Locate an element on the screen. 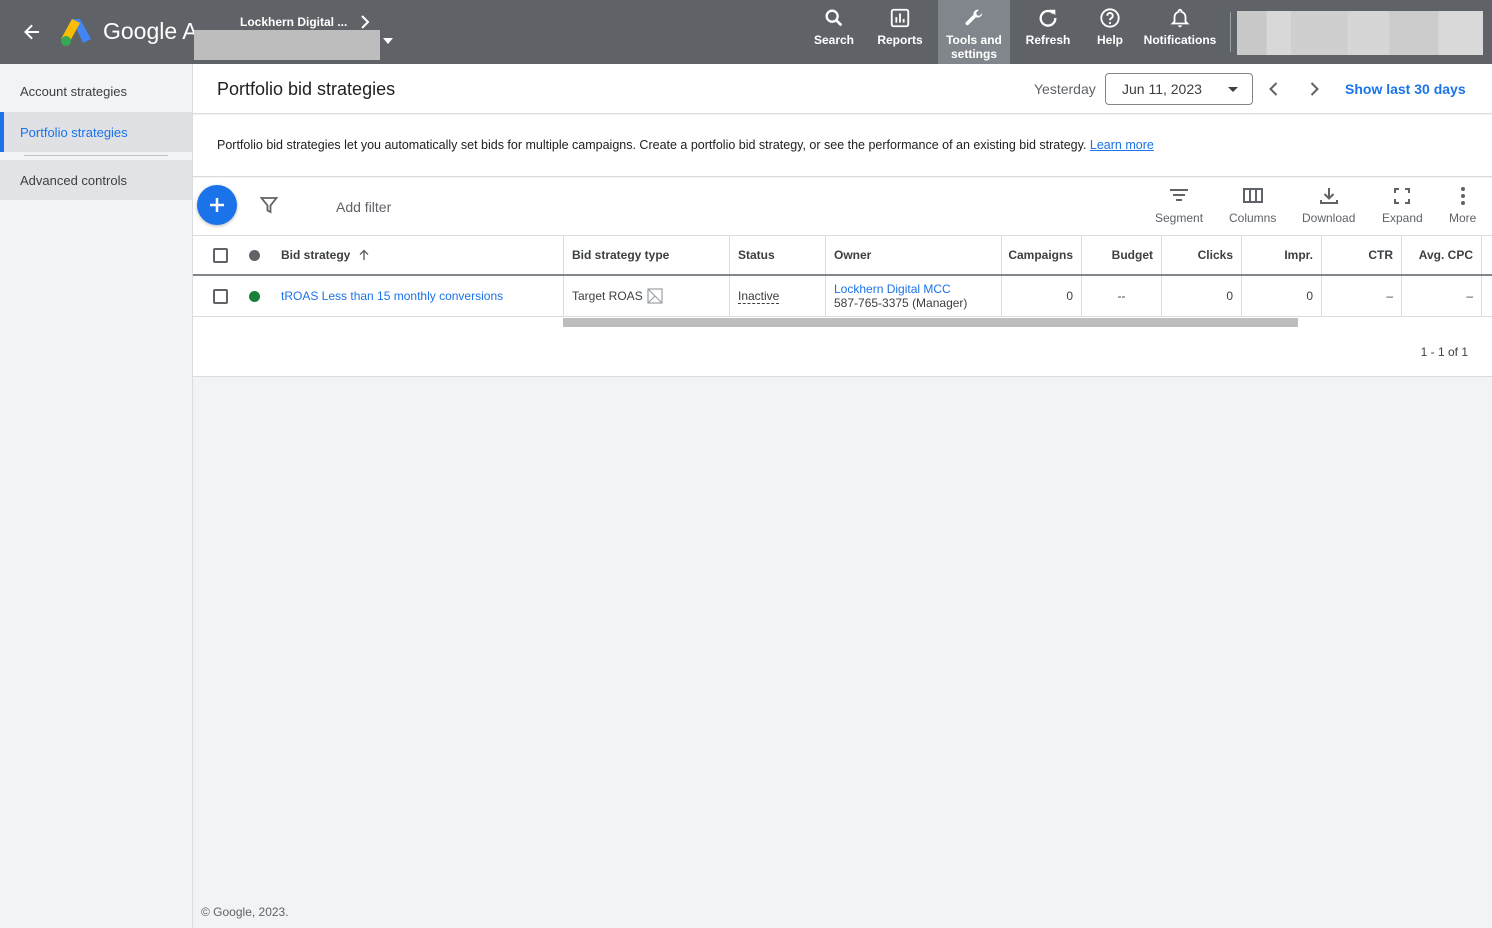  show-last-30-days-button: Show last 30 days is located at coordinates (1405, 89).